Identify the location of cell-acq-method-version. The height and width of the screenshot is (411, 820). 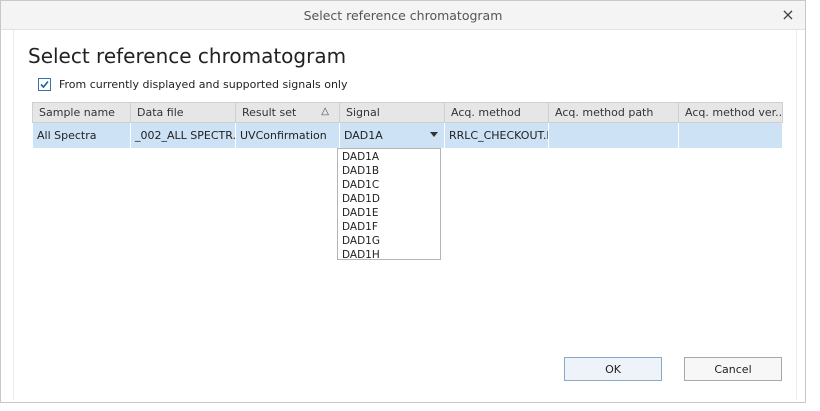
(730, 135).